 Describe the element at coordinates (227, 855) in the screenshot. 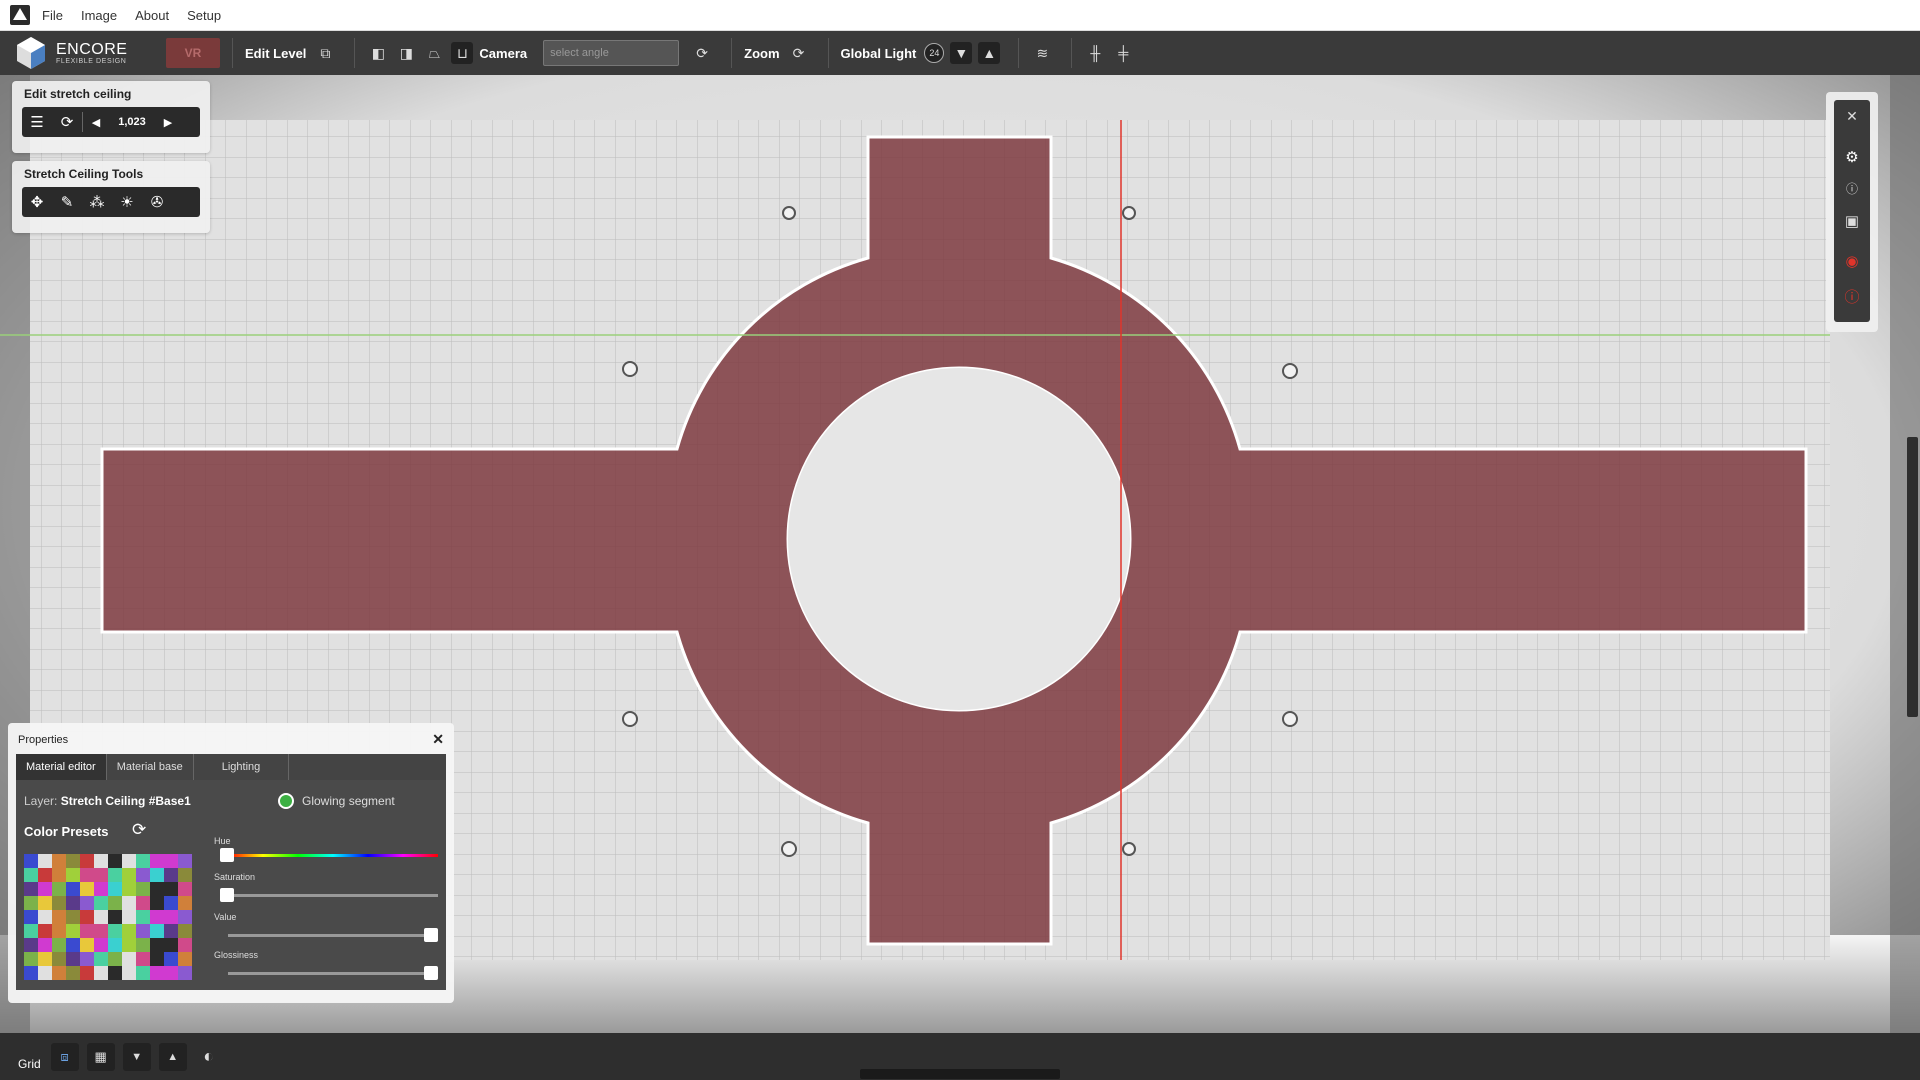

I see `hue-slider-knob` at that location.